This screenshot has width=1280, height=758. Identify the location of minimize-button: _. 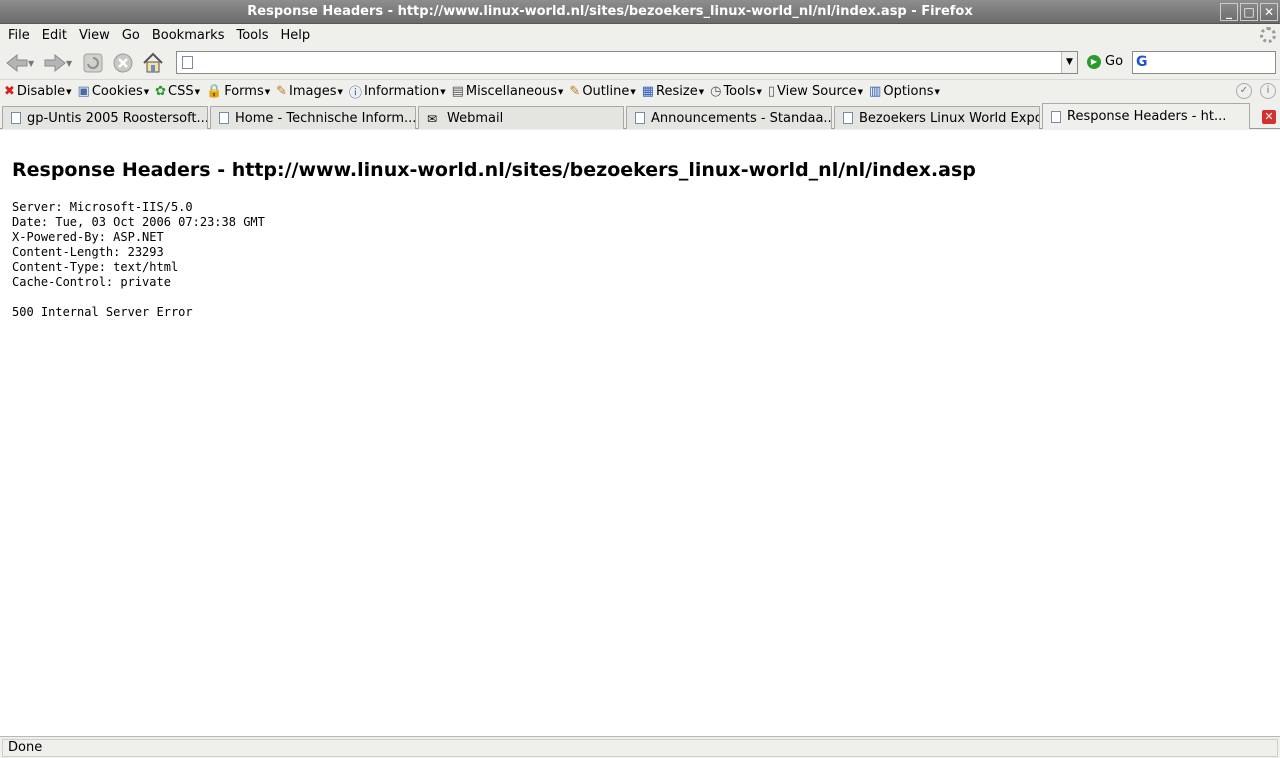
(1229, 12).